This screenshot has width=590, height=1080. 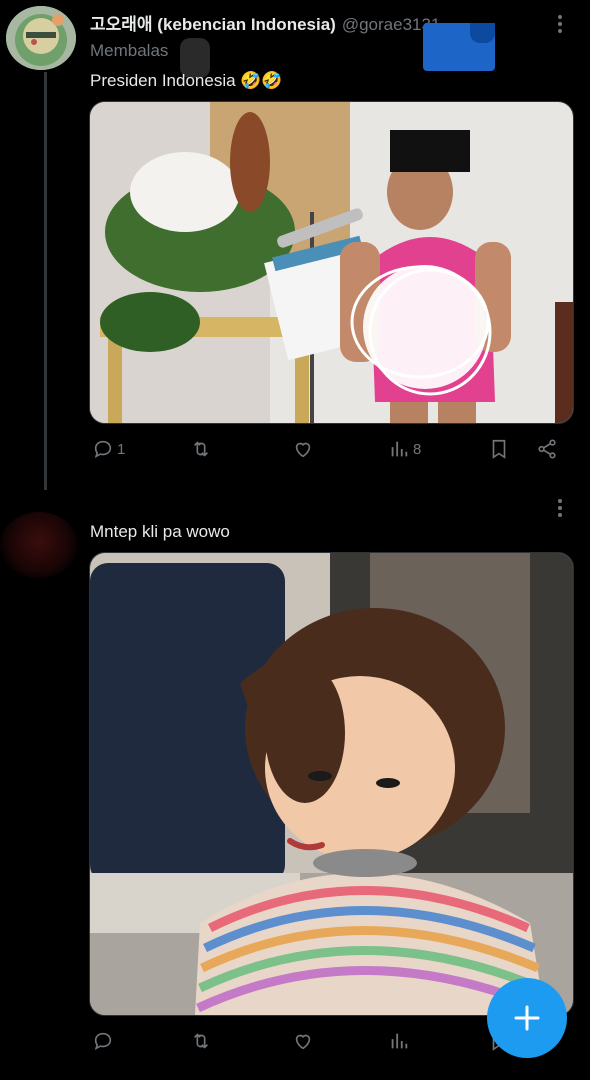 I want to click on compose-plus-icon, so click(x=527, y=1018).